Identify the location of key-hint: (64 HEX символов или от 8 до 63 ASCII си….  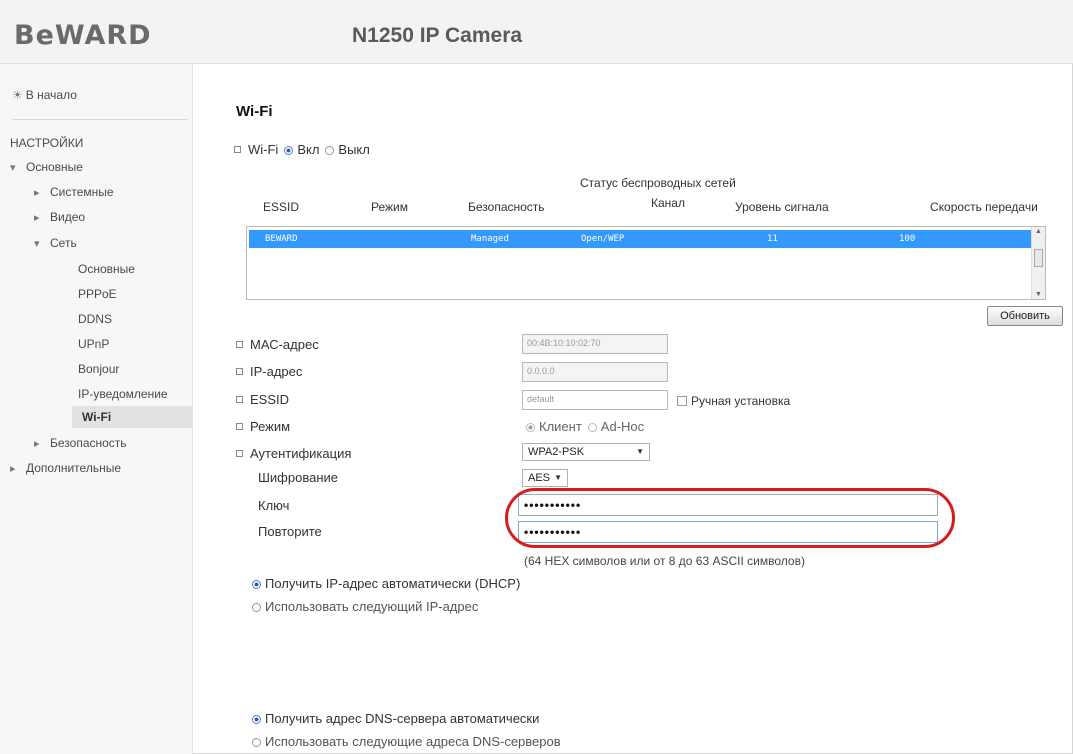
(664, 561).